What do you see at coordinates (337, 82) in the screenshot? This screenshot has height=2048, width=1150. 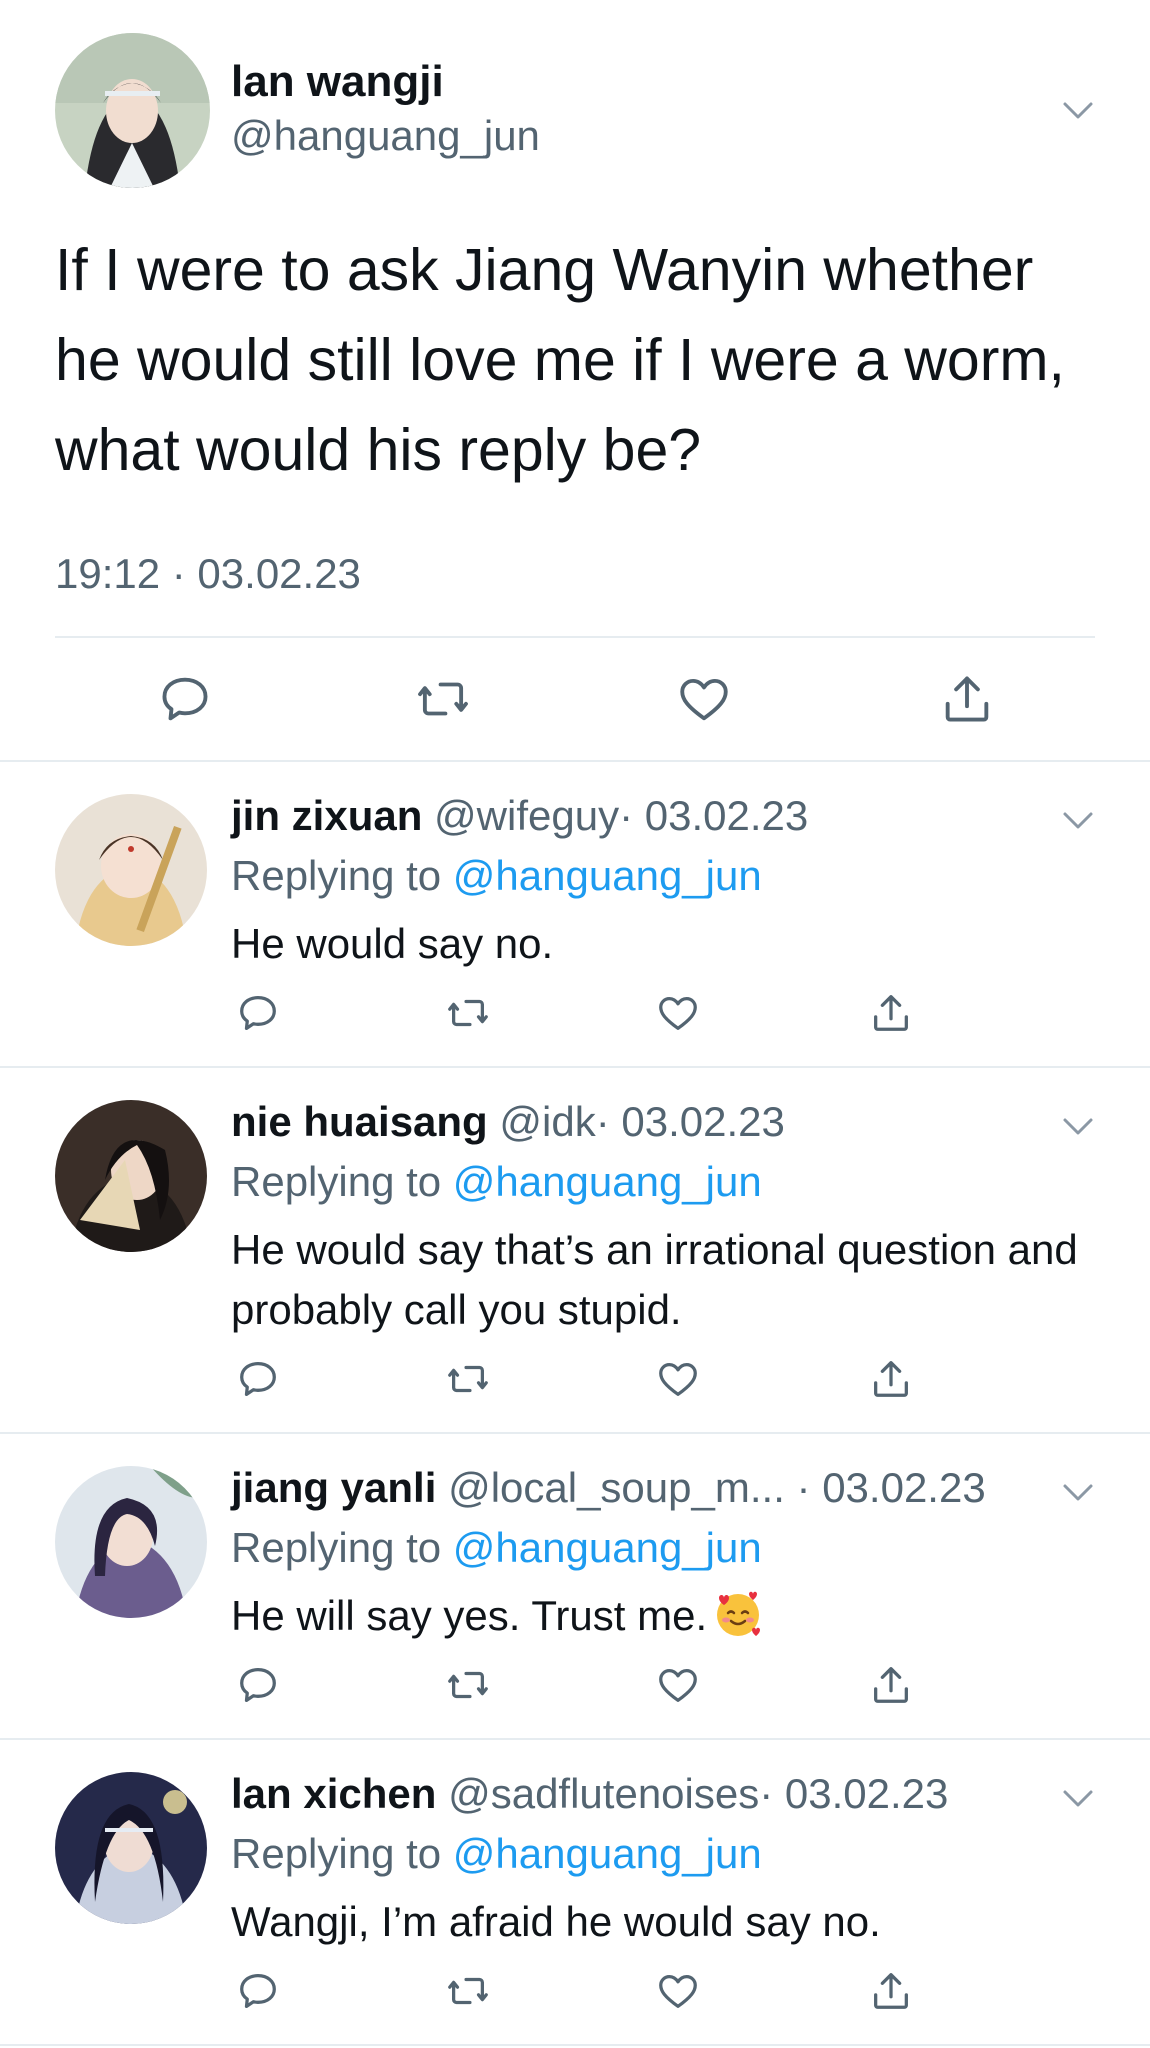 I see `author-name: lan wangji` at bounding box center [337, 82].